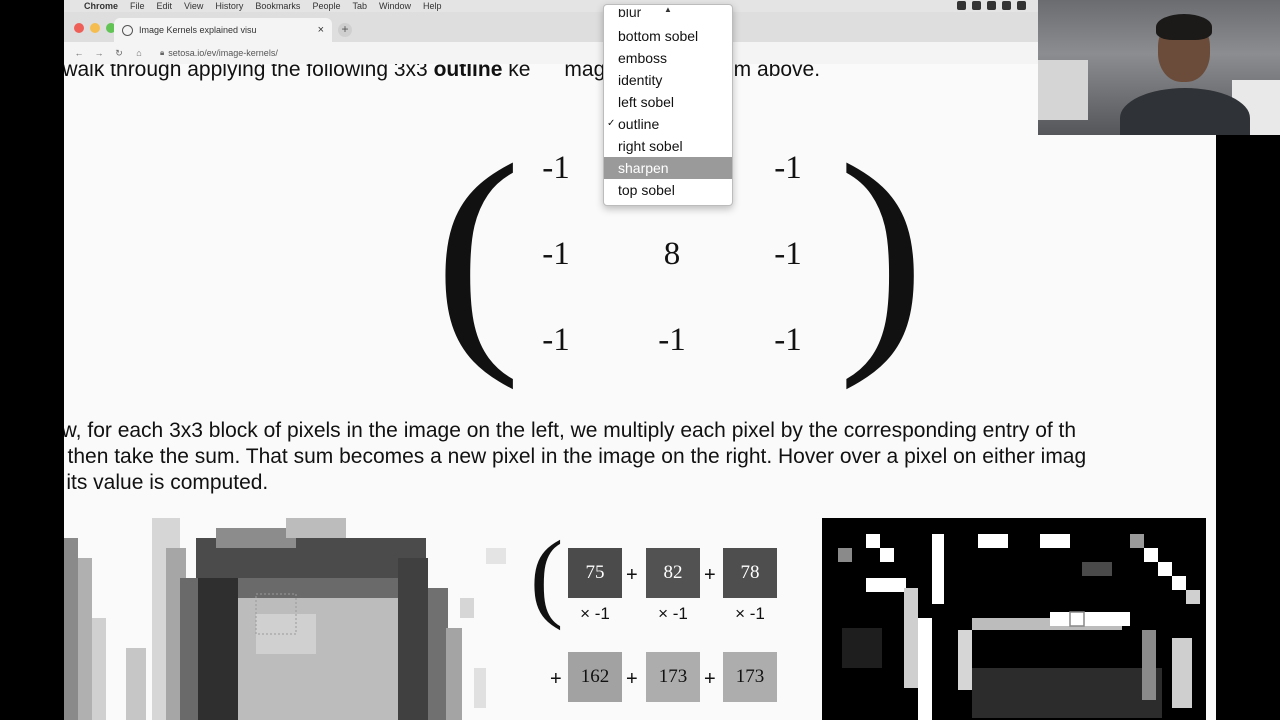 The image size is (1280, 720). Describe the element at coordinates (359, 6) in the screenshot. I see `menu-tab: Tab` at that location.